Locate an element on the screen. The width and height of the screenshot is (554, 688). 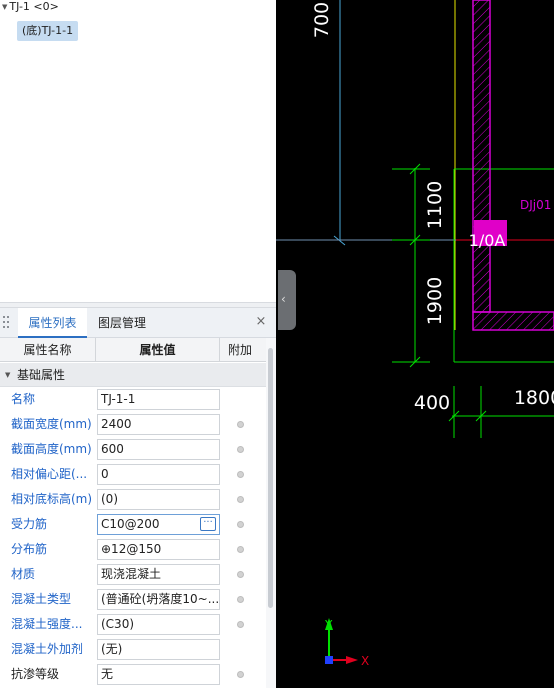
collapse-arrow-icon: ▼ is located at coordinates (7, 375).